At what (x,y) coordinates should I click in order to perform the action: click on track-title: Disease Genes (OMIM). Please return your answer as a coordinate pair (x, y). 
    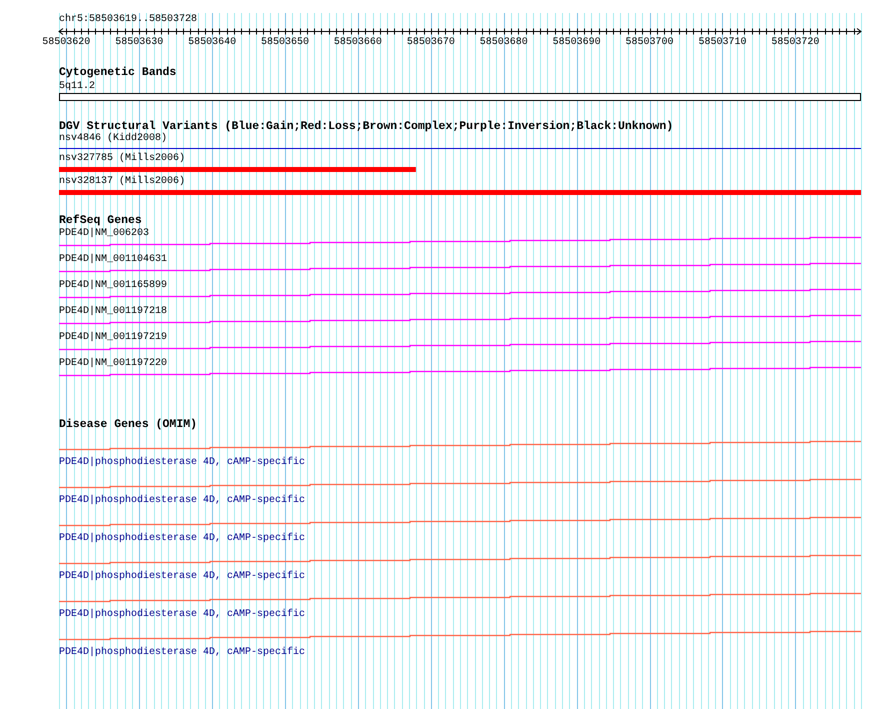
    Looking at the image, I should click on (128, 425).